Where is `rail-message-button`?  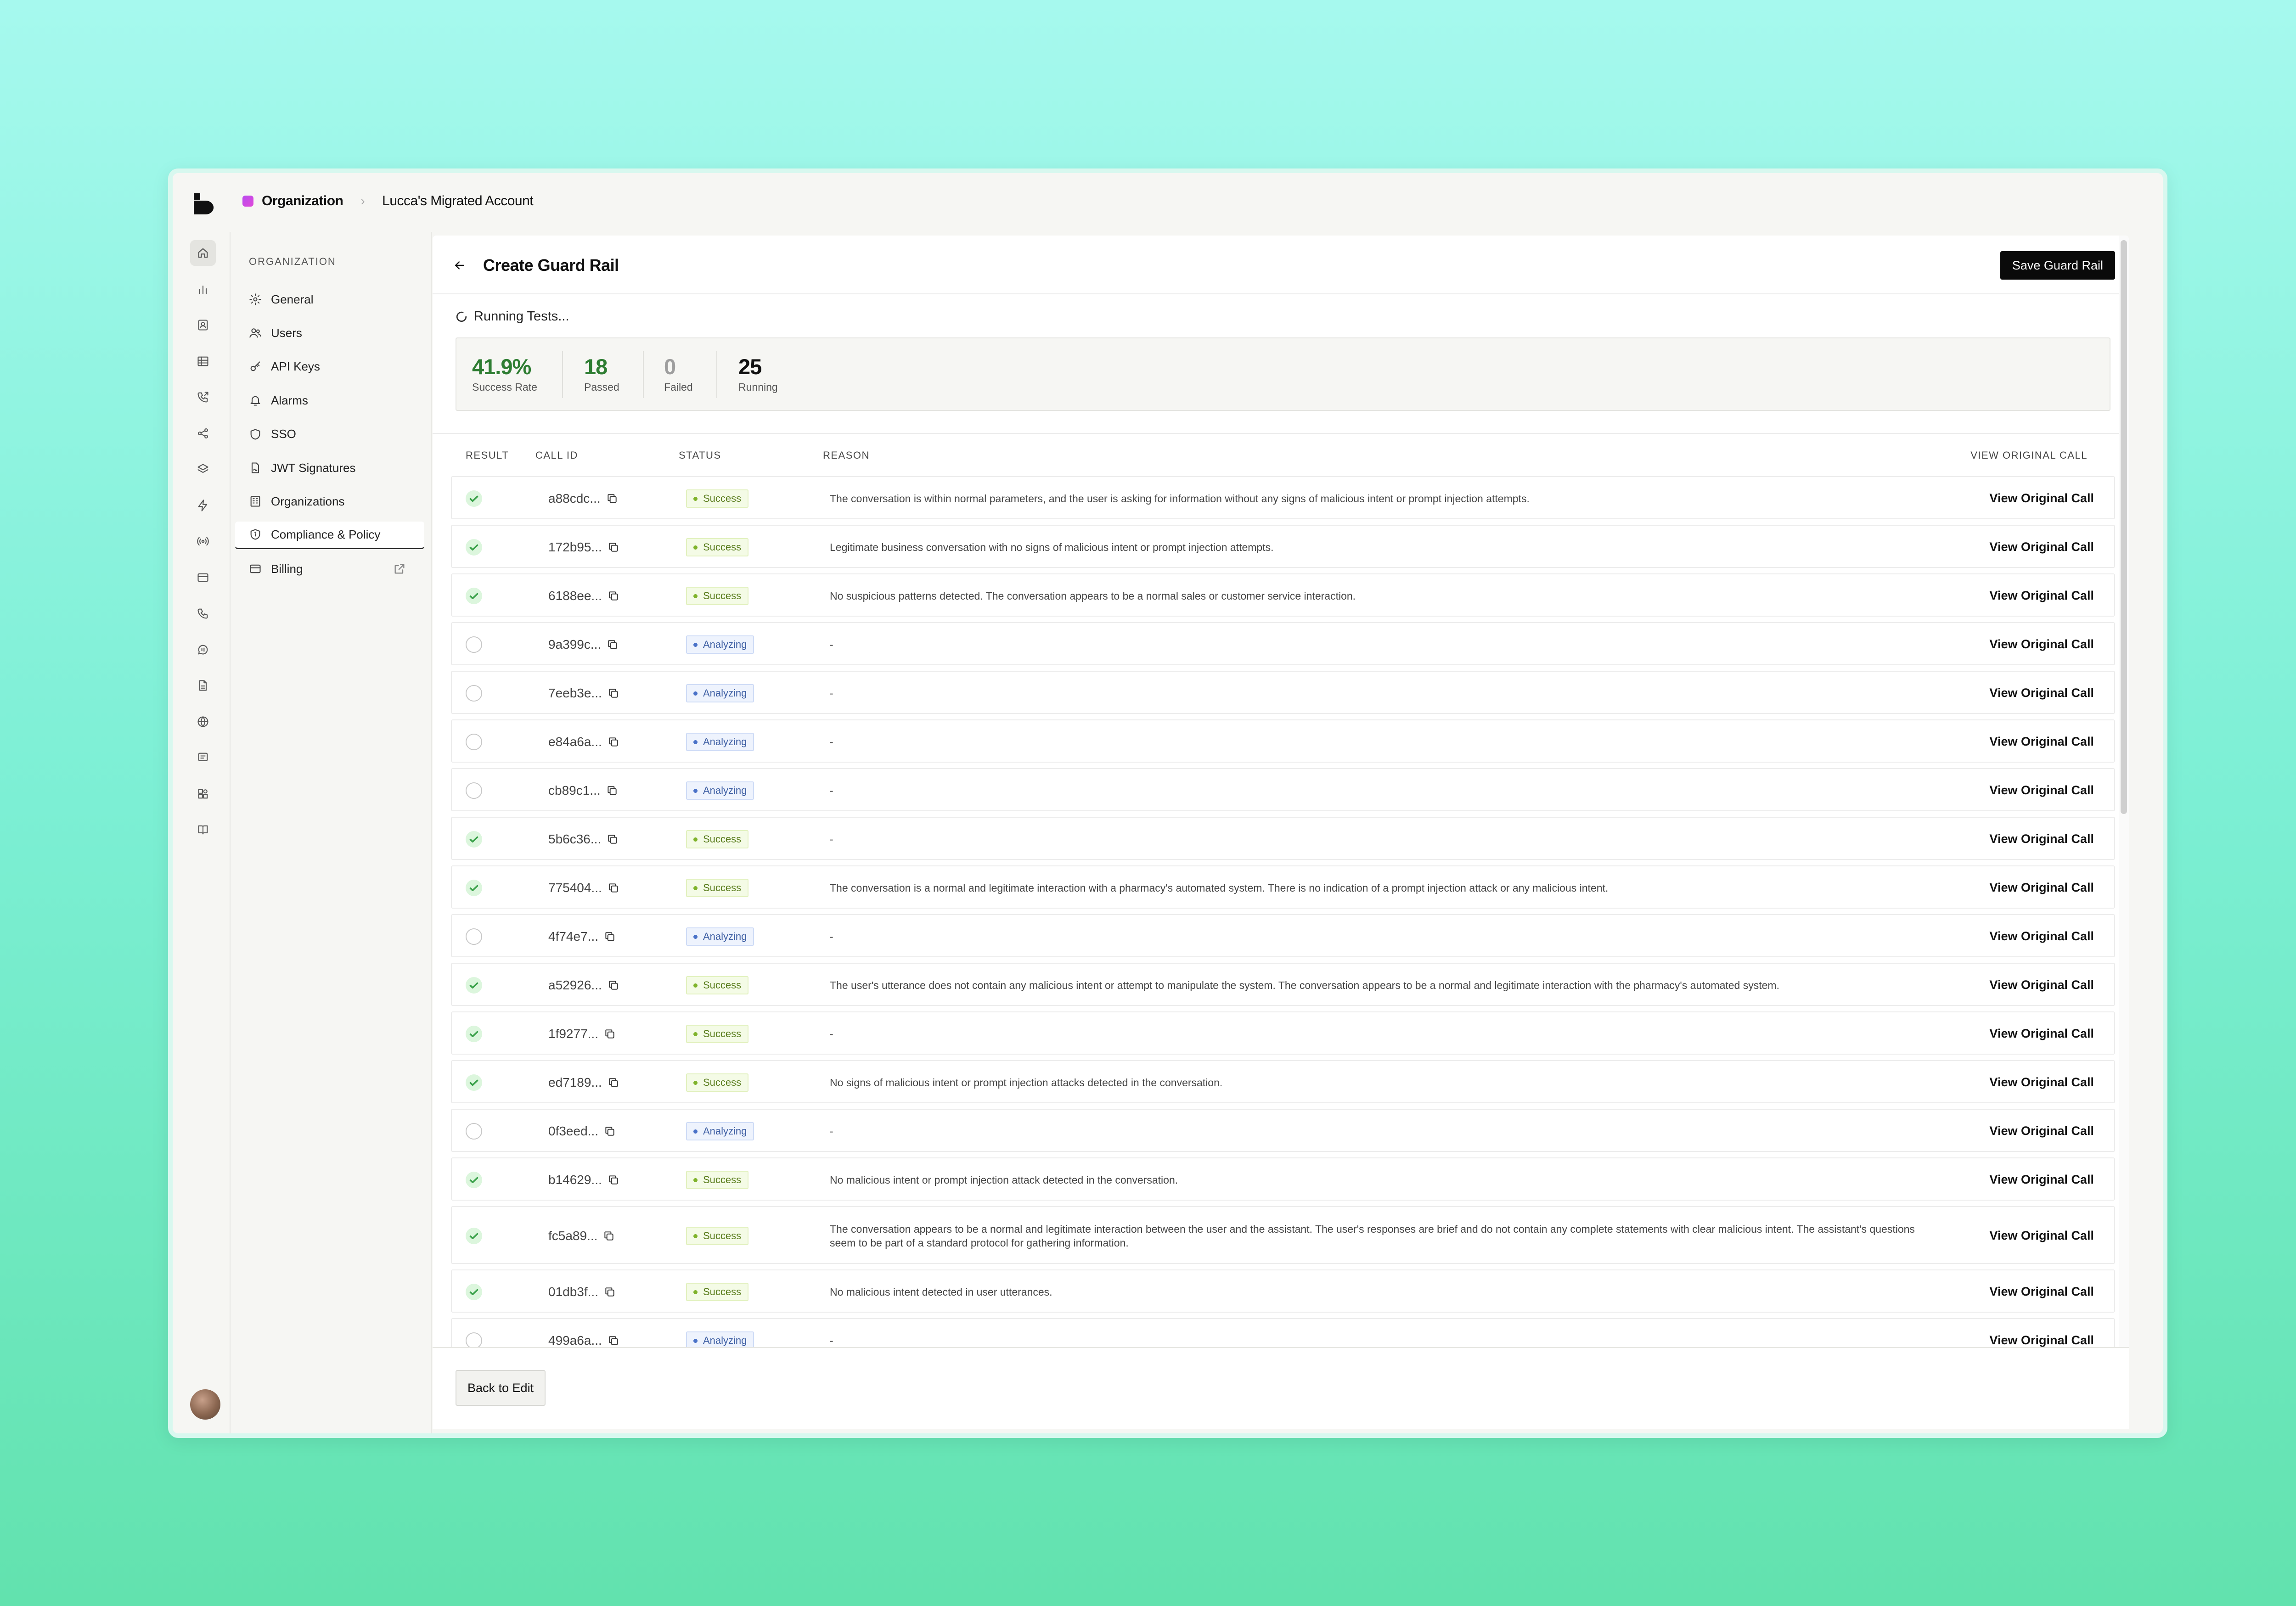
rail-message-button is located at coordinates (203, 757).